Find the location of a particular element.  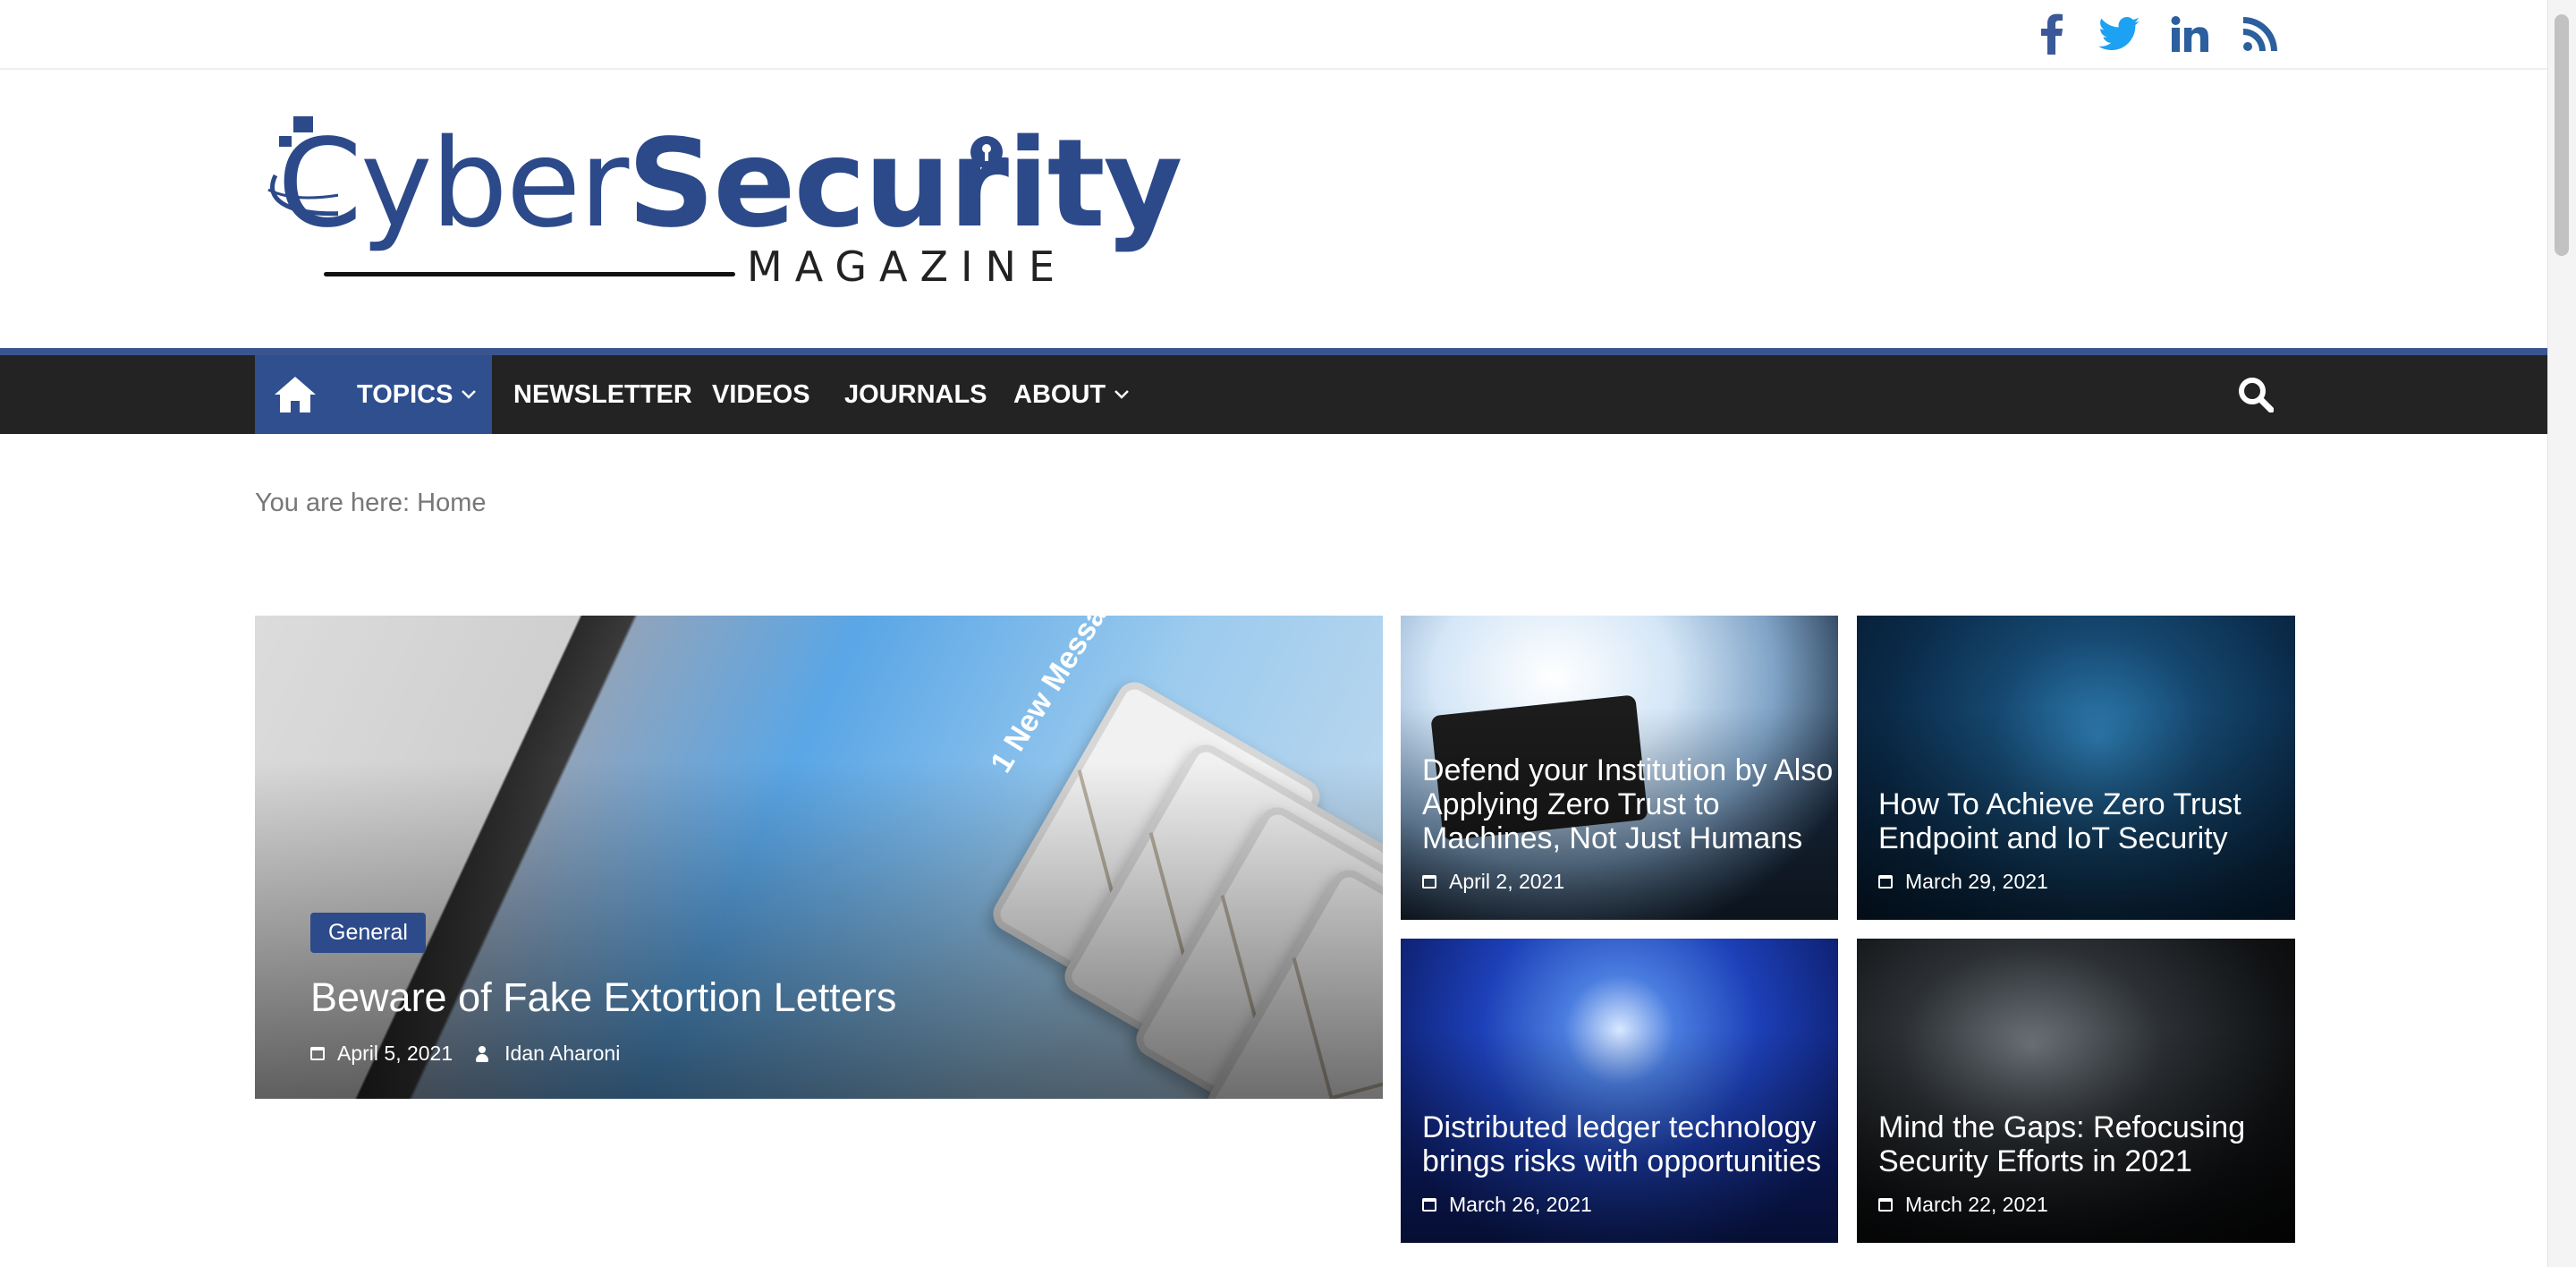

featured-card-meta: April 2, 2021 is located at coordinates (1493, 882).